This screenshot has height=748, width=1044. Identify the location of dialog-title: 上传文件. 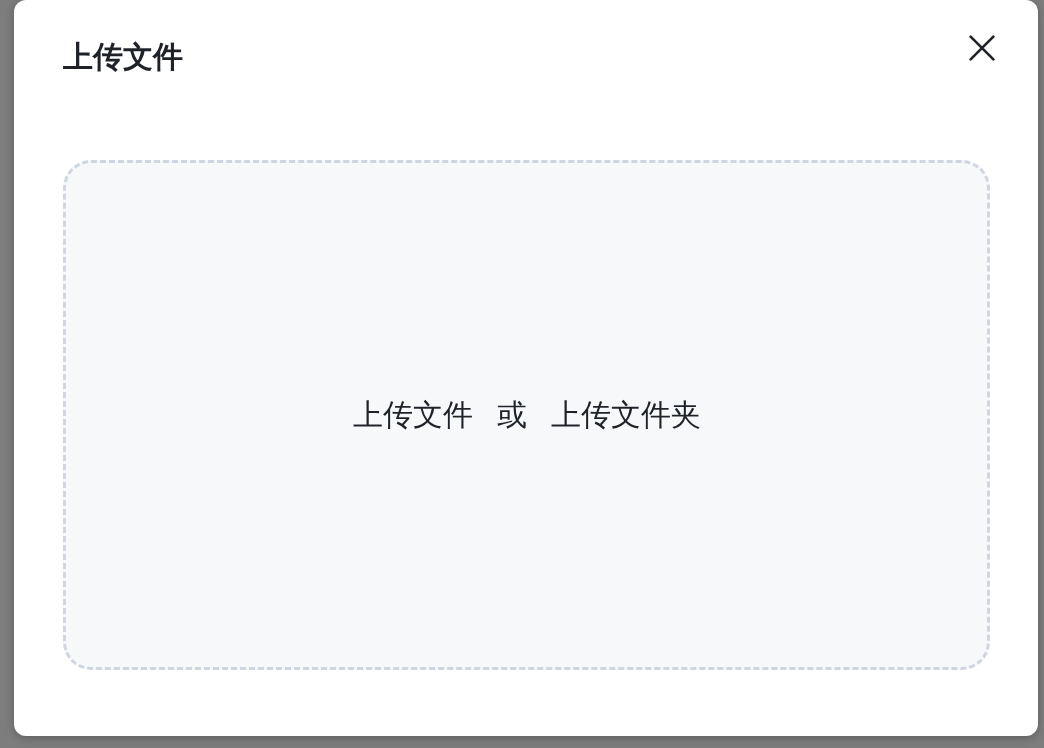
(123, 57).